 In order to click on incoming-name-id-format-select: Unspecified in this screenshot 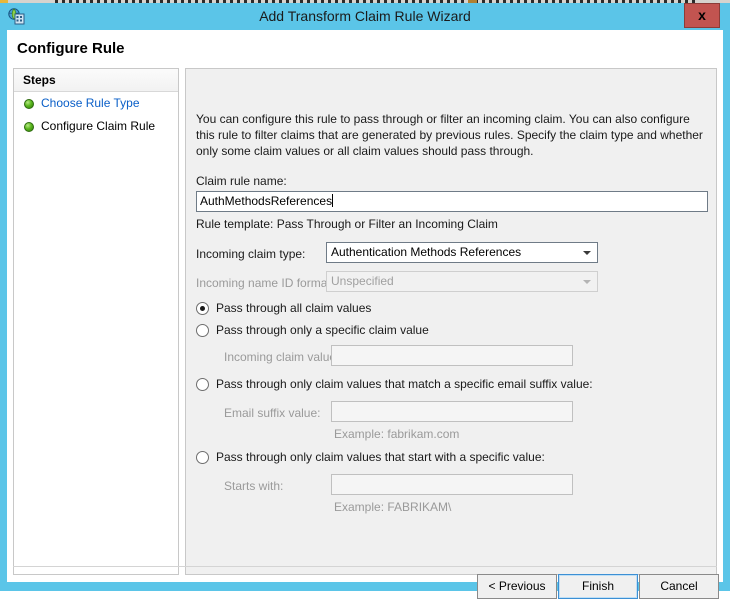, I will do `click(462, 281)`.